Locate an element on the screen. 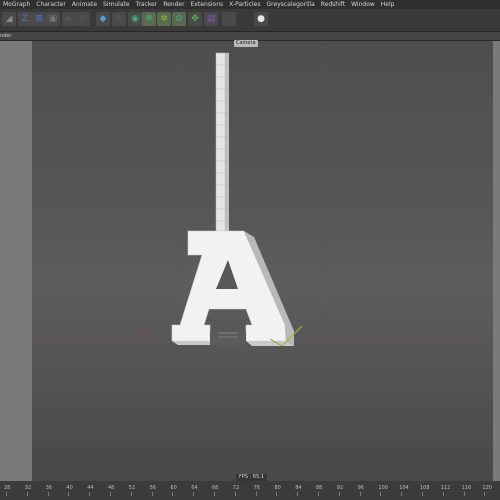  scene-icon: ✤ is located at coordinates (195, 19).